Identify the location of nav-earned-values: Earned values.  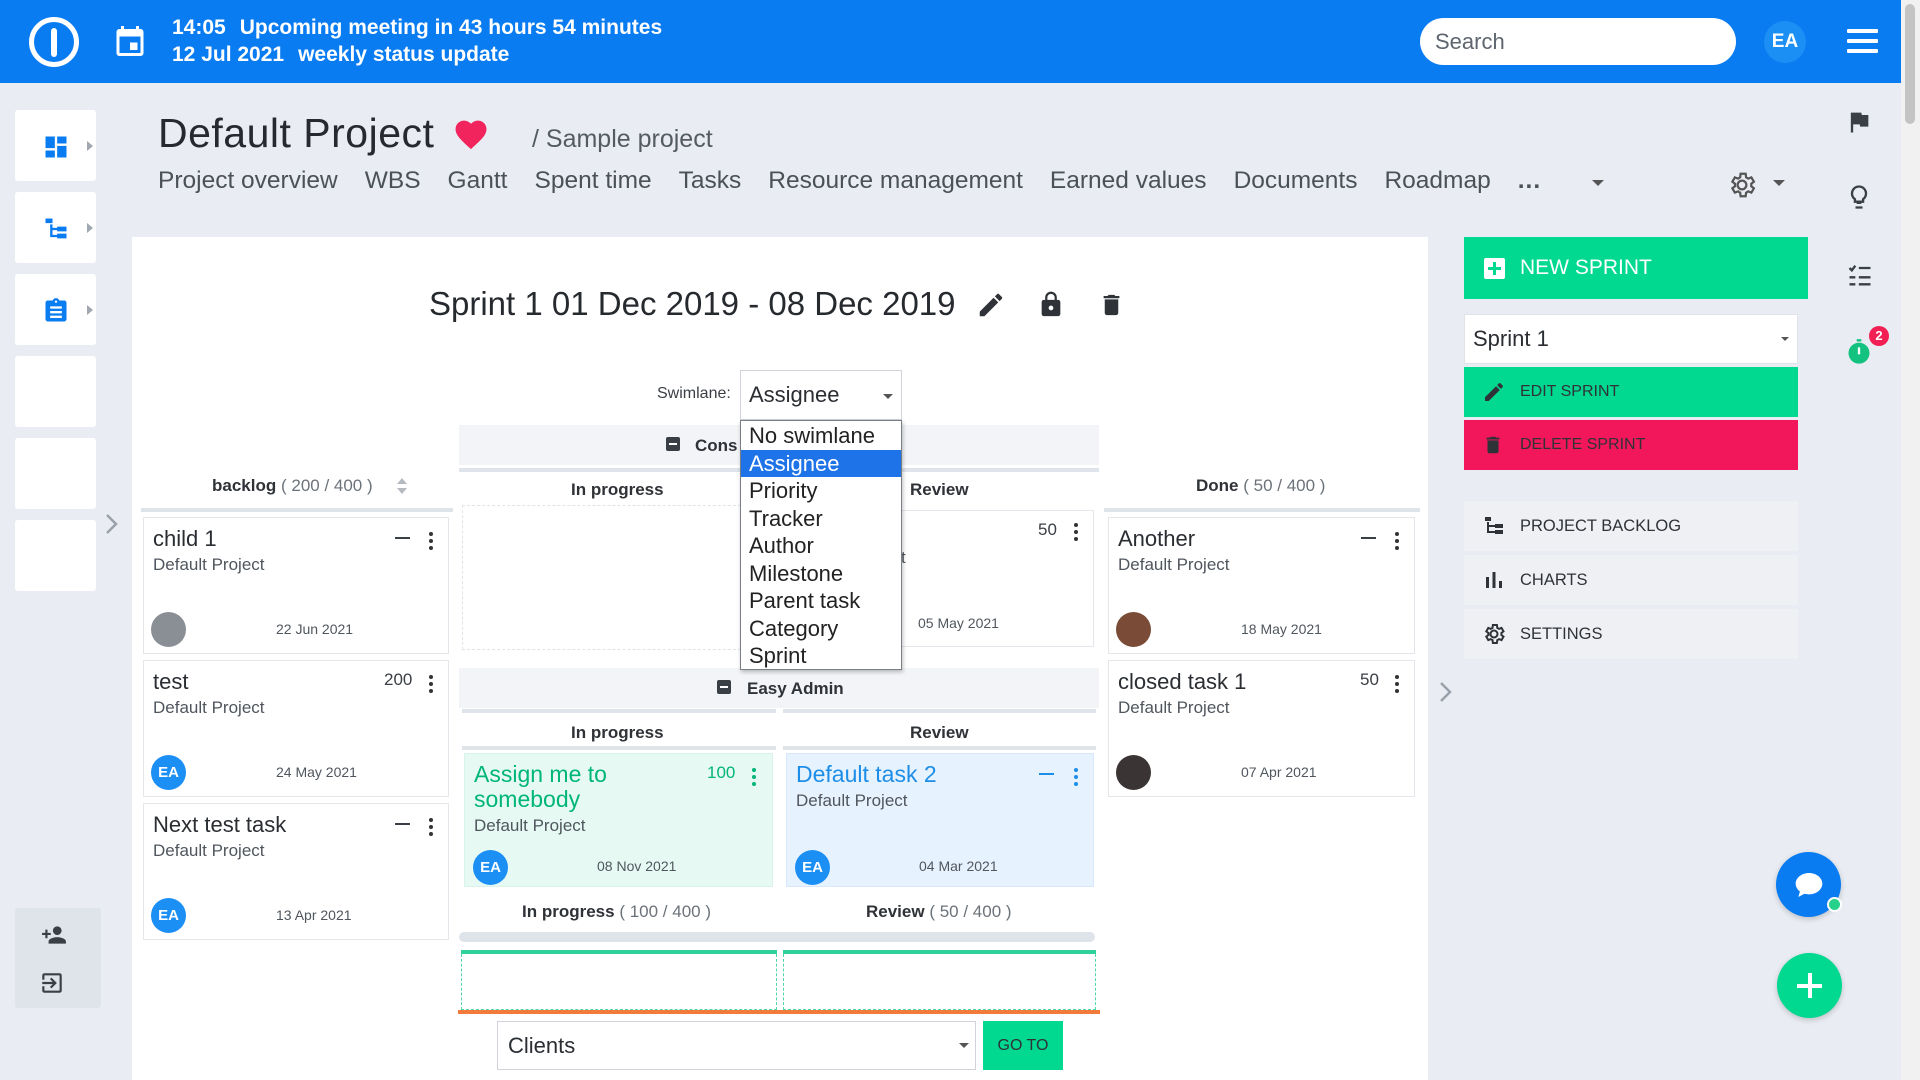
(1128, 181).